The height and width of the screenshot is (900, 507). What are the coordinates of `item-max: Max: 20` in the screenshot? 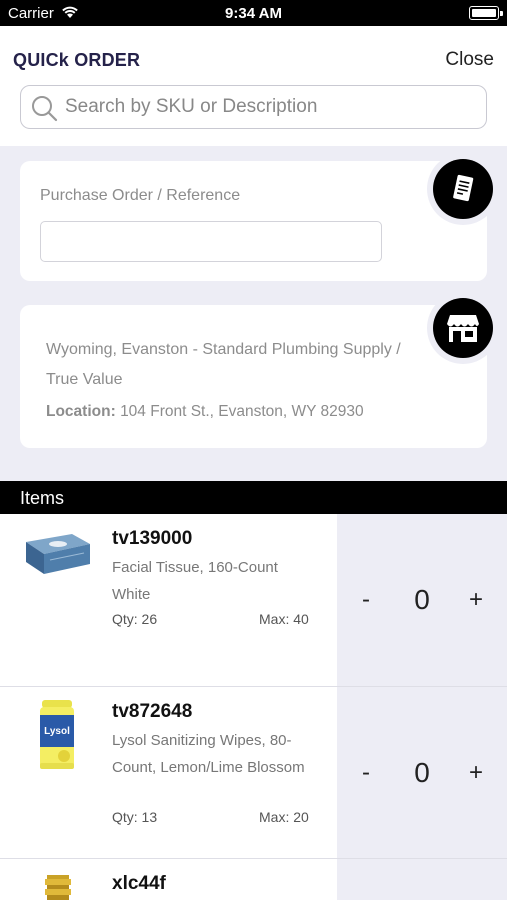 It's located at (284, 817).